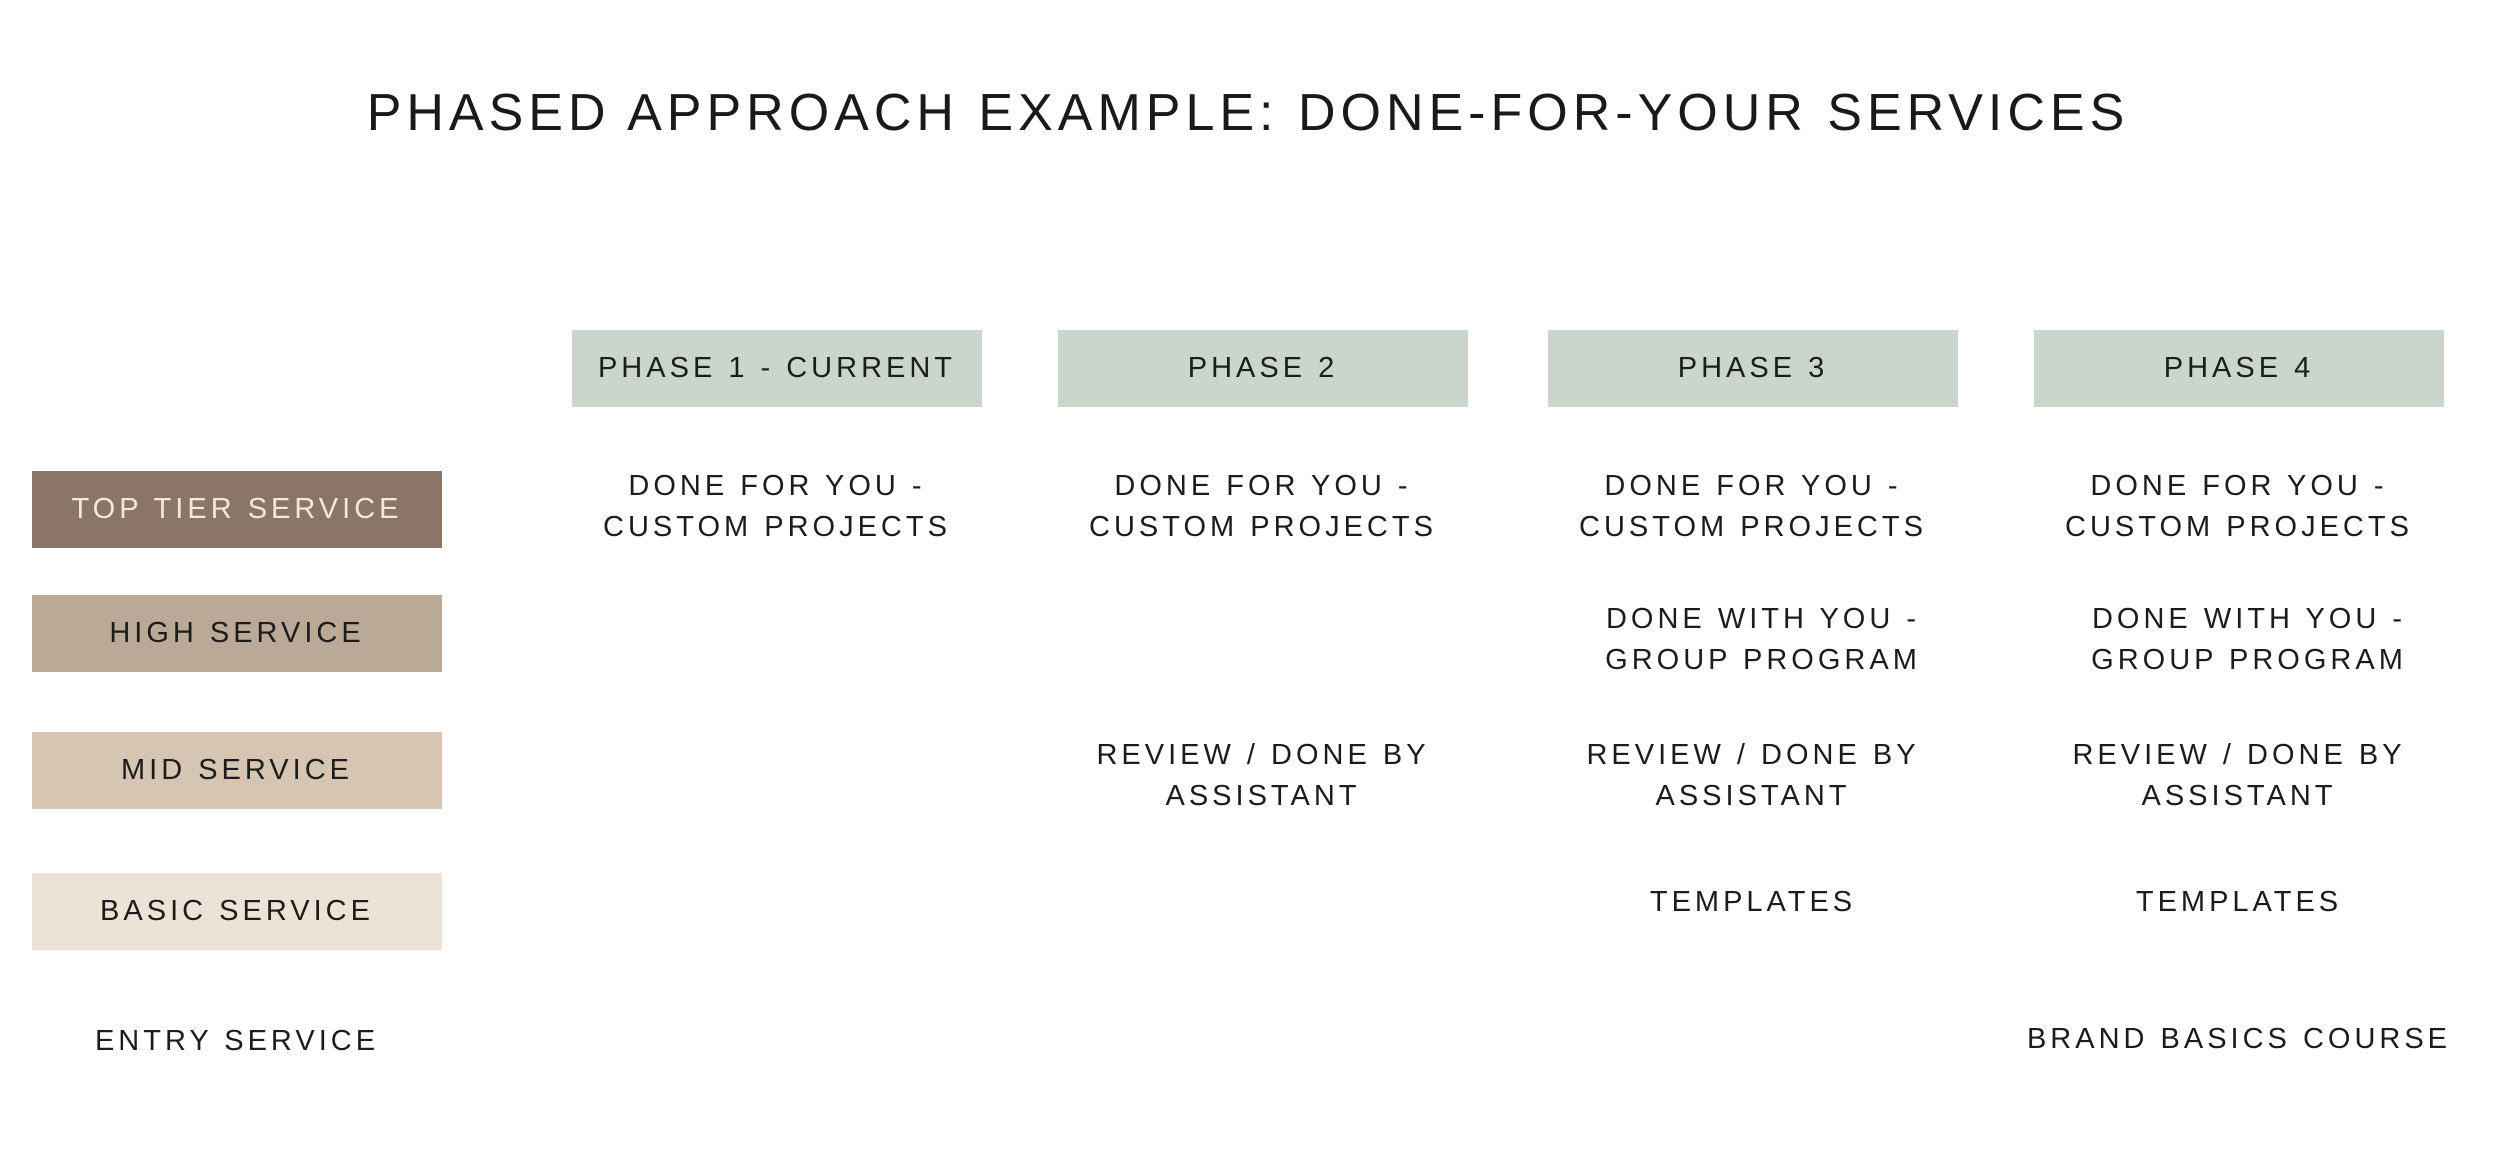 The height and width of the screenshot is (1151, 2500). What do you see at coordinates (1263, 368) in the screenshot?
I see `phase-header-2: PHASE 2` at bounding box center [1263, 368].